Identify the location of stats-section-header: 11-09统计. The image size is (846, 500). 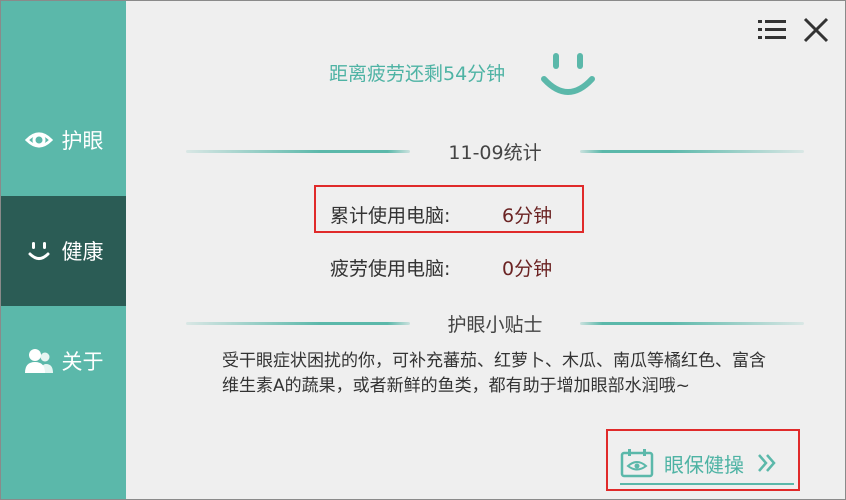
(495, 152).